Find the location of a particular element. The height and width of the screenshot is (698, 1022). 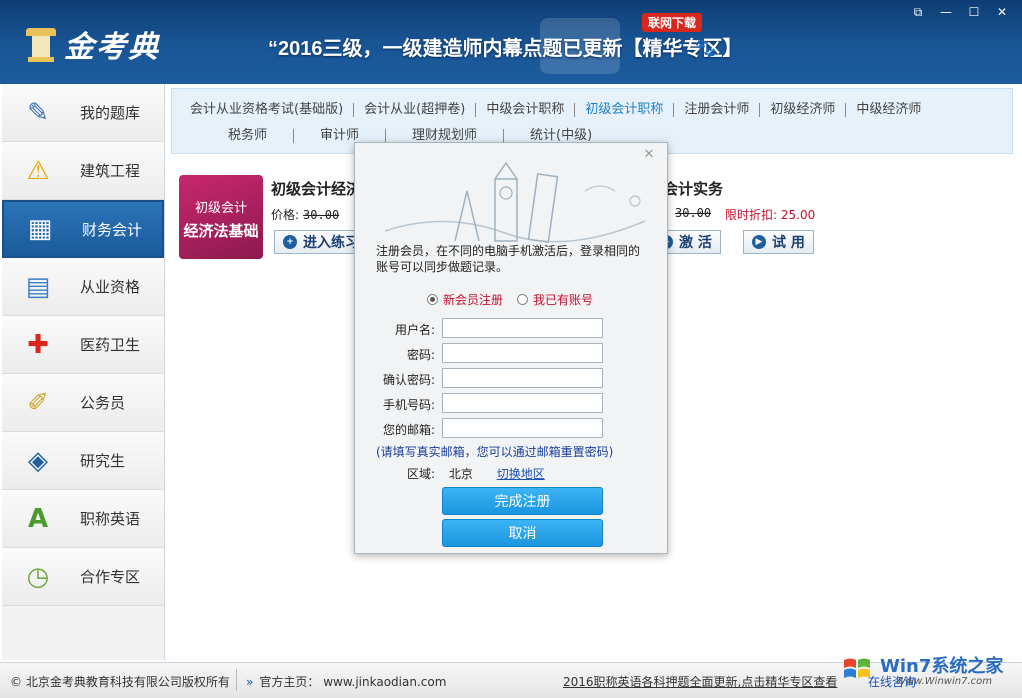

book-cover: 初级会计 经济法基础 is located at coordinates (221, 217).